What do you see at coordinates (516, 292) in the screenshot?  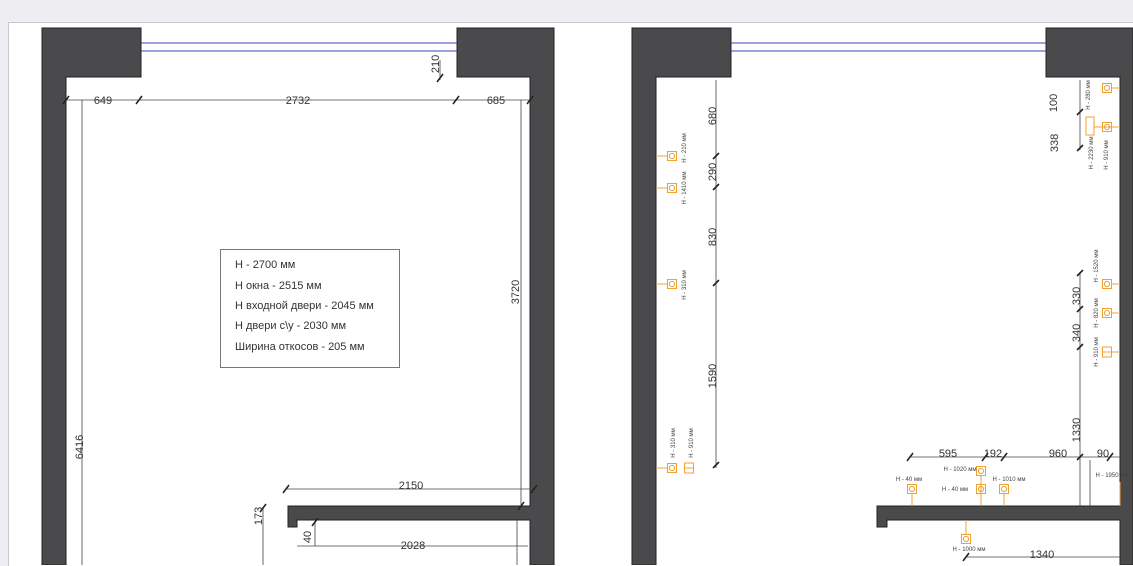 I see `dim-3720: 3720` at bounding box center [516, 292].